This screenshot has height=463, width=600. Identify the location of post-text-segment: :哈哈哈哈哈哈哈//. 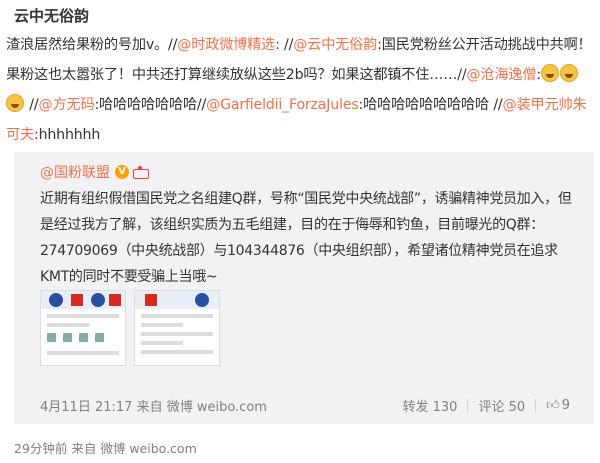
(150, 105).